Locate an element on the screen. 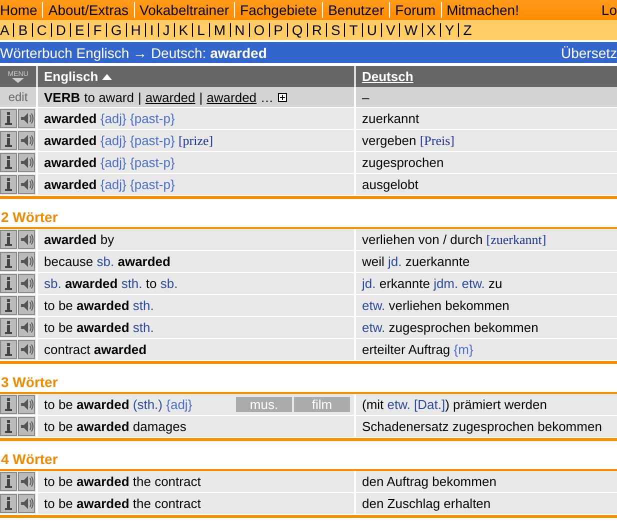  letter-link: U is located at coordinates (371, 30).